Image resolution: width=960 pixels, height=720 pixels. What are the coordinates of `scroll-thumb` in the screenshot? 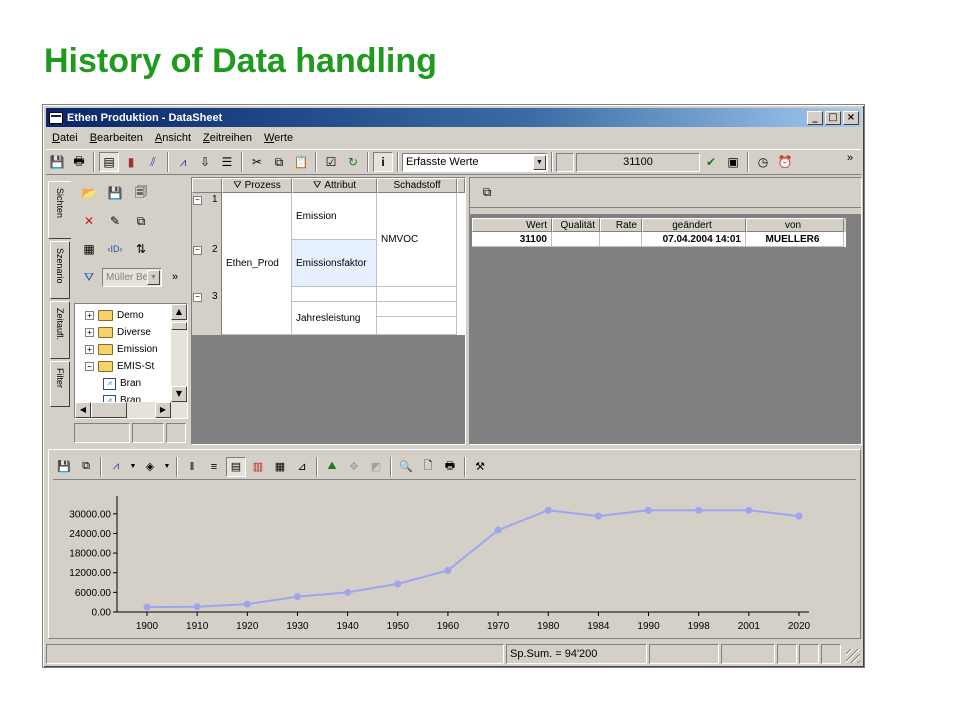 It's located at (179, 326).